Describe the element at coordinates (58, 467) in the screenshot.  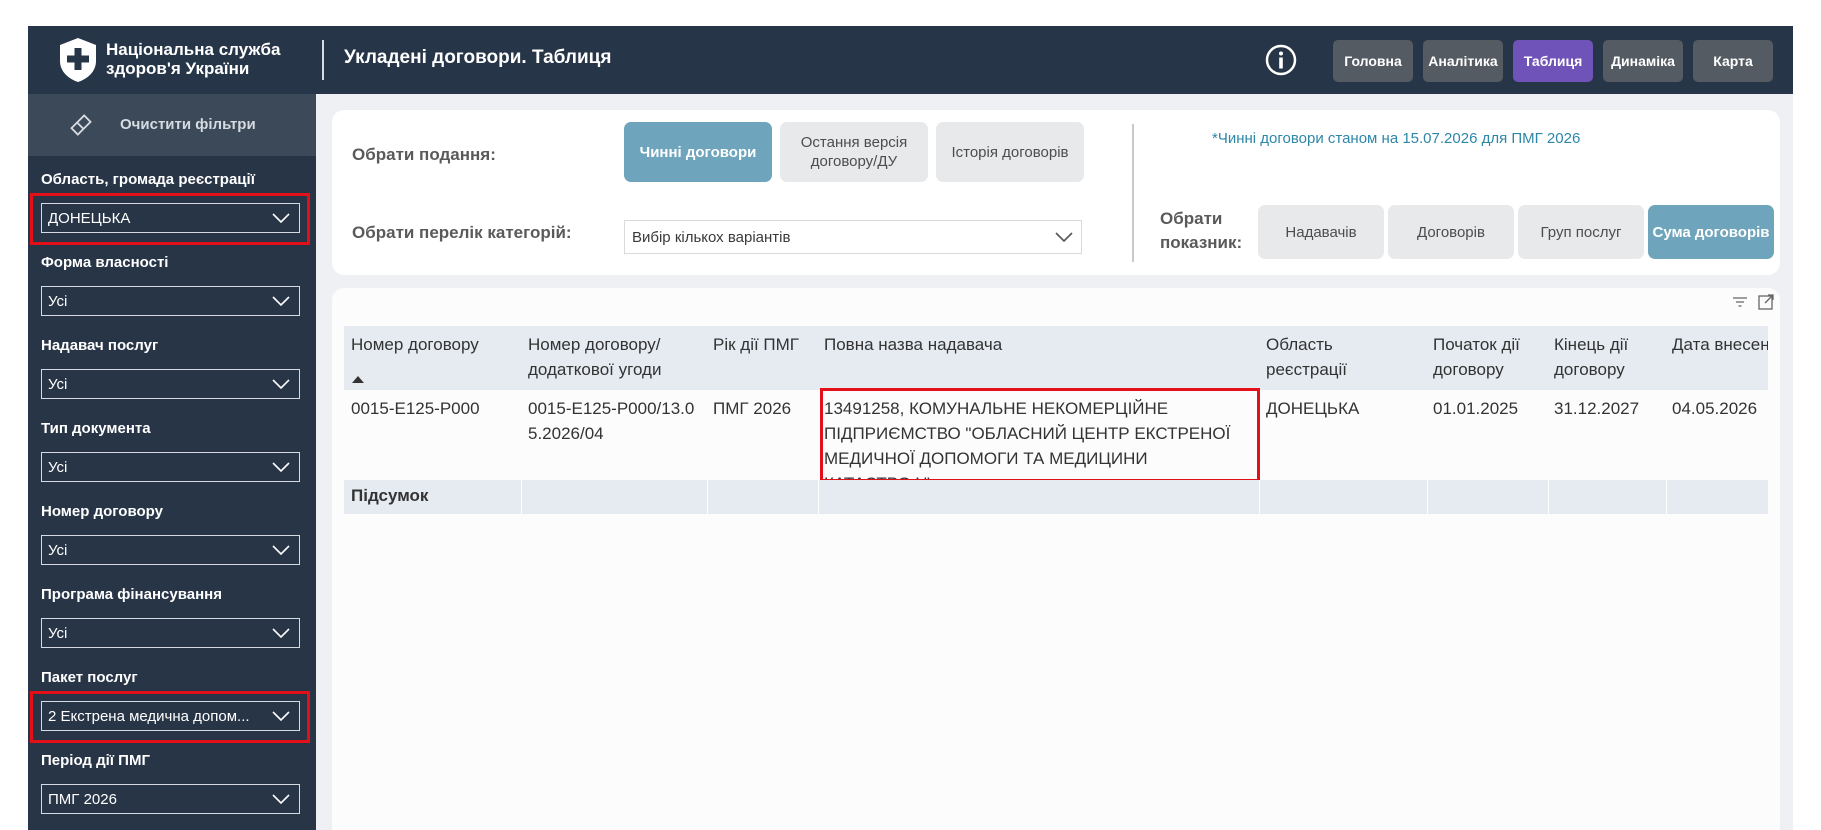
I see `filter-value-document-type: Усі` at that location.